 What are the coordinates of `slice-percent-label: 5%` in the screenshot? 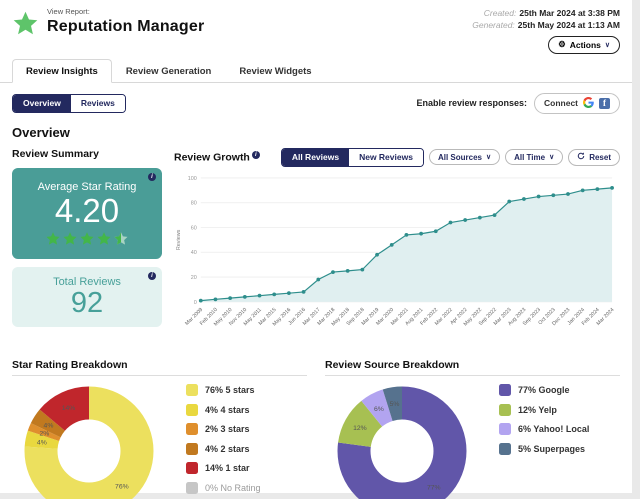 It's located at (395, 404).